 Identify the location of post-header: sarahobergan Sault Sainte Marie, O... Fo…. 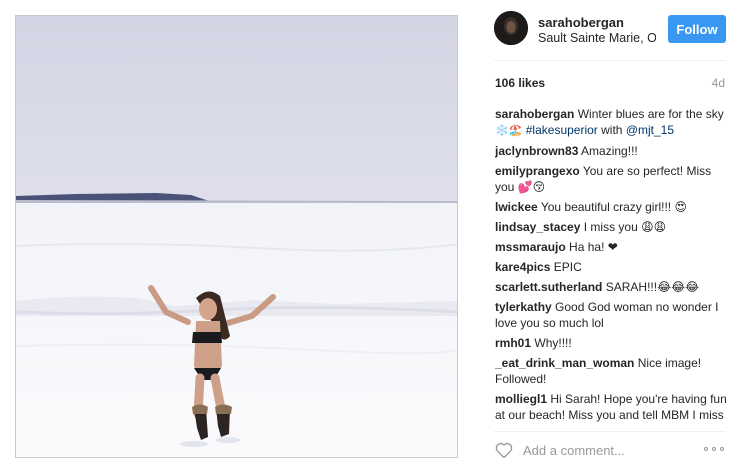
(609, 30).